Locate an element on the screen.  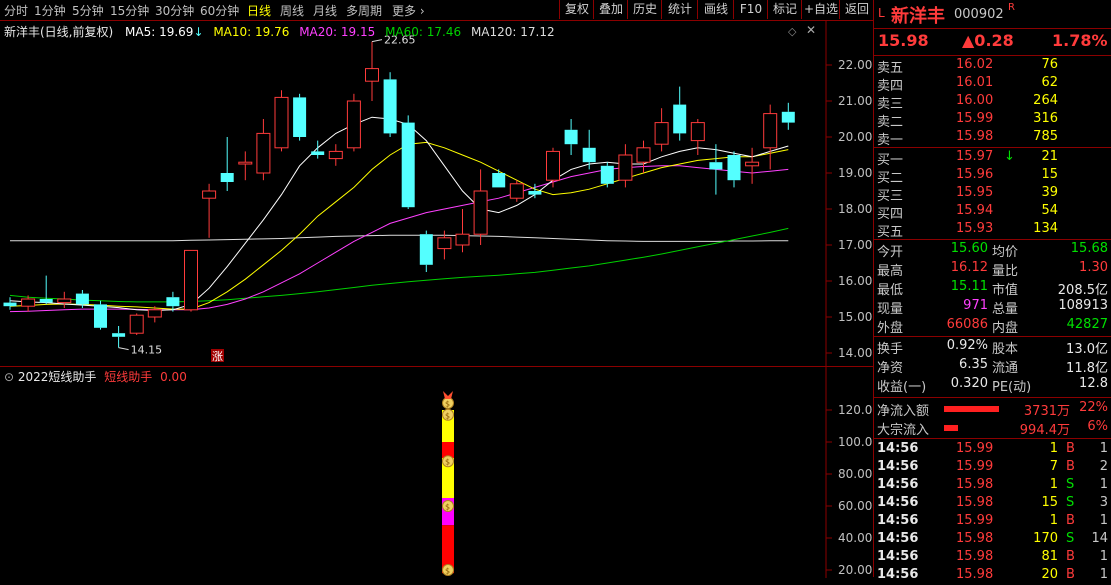
period-1min: 1分钟 is located at coordinates (50, 10).